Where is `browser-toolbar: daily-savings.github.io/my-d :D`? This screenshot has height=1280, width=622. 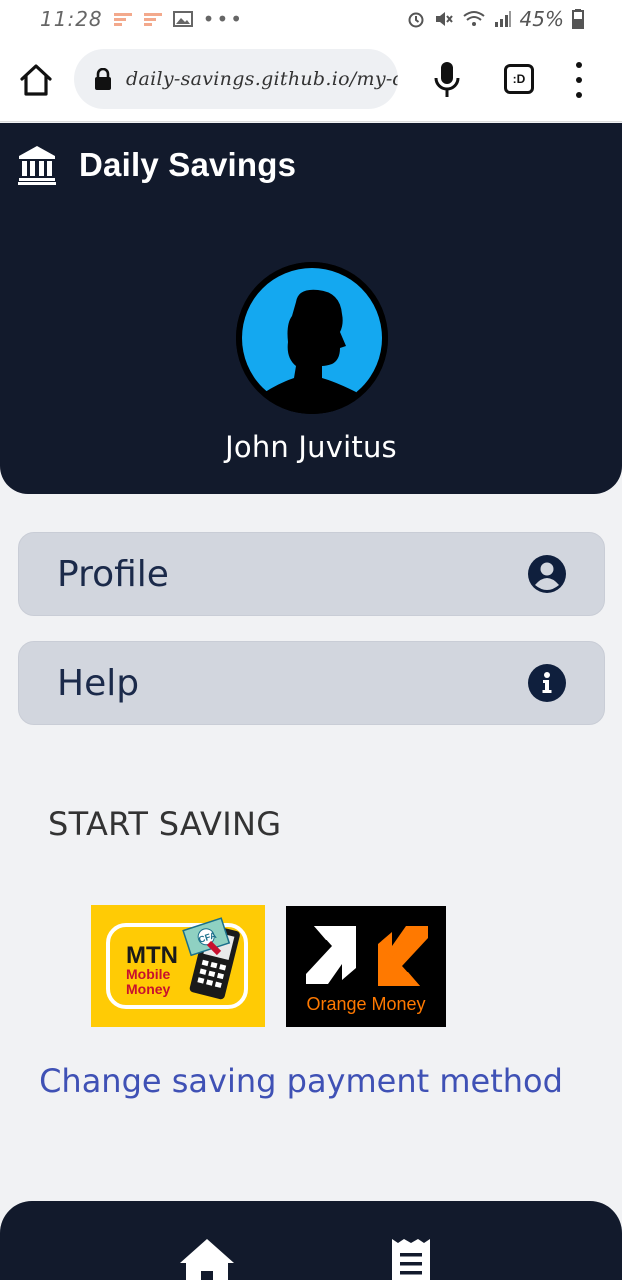 browser-toolbar: daily-savings.github.io/my-d :D is located at coordinates (311, 80).